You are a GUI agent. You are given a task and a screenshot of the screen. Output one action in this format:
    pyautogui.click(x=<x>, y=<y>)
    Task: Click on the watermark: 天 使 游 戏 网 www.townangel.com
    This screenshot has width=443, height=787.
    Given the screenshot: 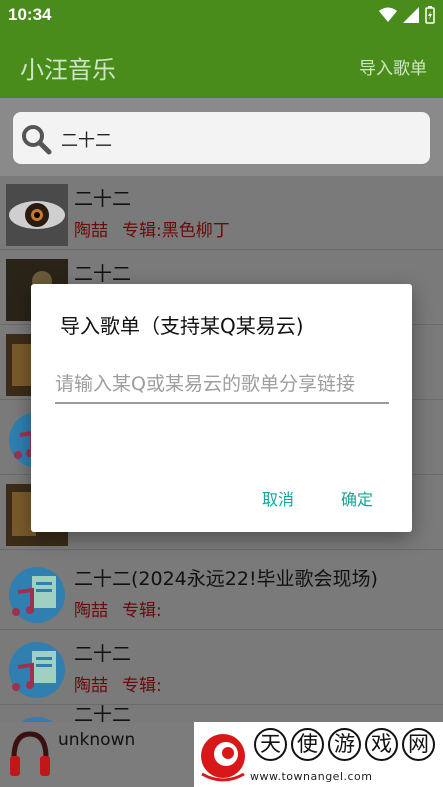 What is the action you would take?
    pyautogui.click(x=318, y=754)
    